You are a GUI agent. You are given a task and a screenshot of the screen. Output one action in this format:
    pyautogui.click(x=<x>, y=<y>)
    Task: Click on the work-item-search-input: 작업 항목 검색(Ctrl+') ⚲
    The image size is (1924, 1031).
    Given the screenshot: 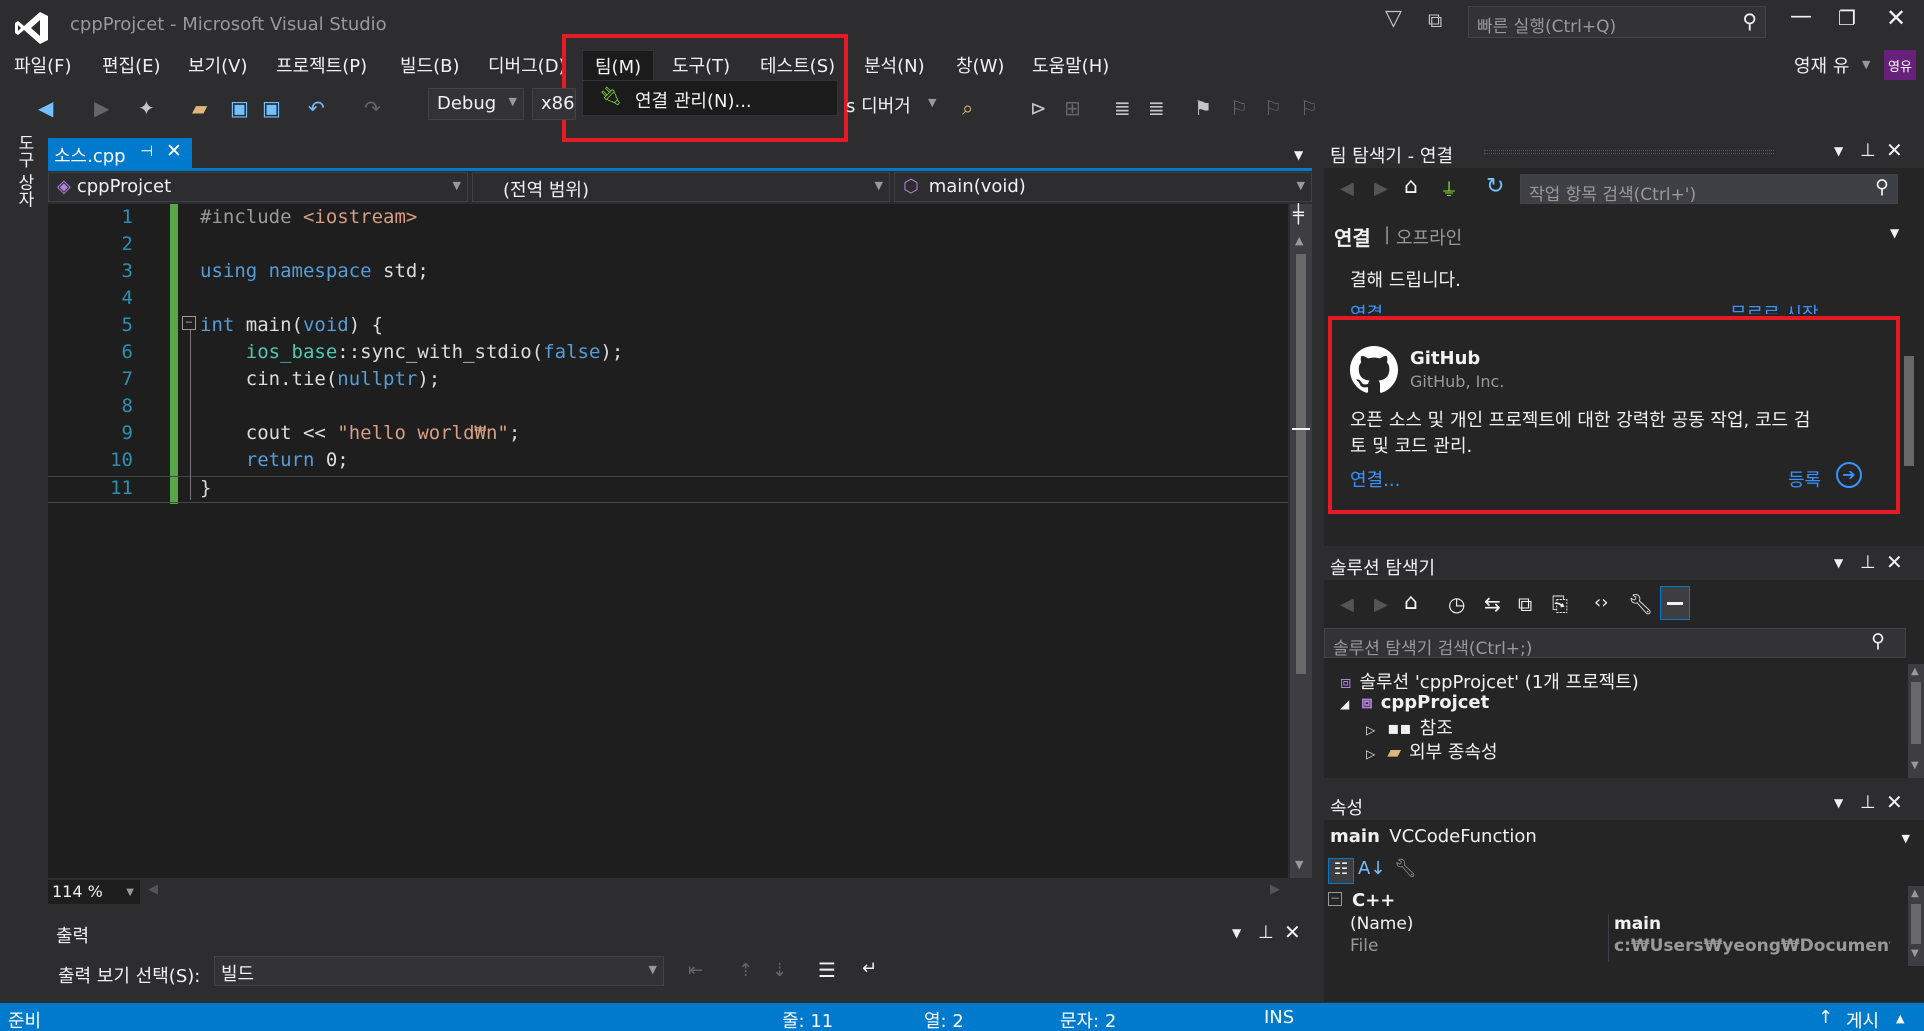 What is the action you would take?
    pyautogui.click(x=1709, y=189)
    